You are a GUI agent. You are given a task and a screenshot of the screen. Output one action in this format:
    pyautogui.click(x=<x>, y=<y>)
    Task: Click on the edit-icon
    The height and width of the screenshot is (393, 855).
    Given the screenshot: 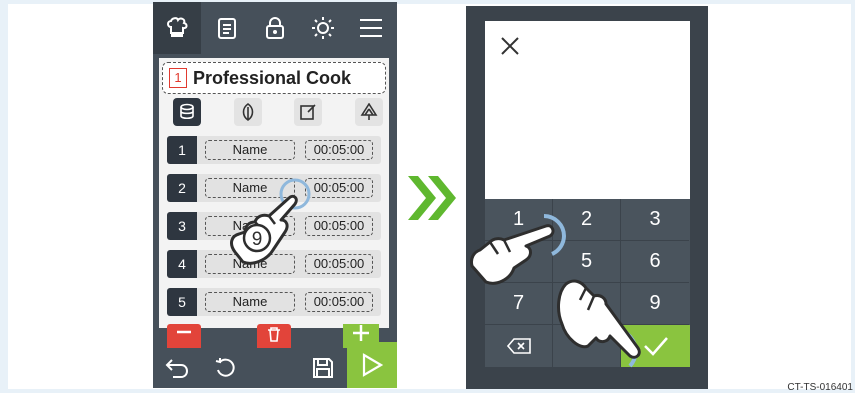 What is the action you would take?
    pyautogui.click(x=308, y=112)
    